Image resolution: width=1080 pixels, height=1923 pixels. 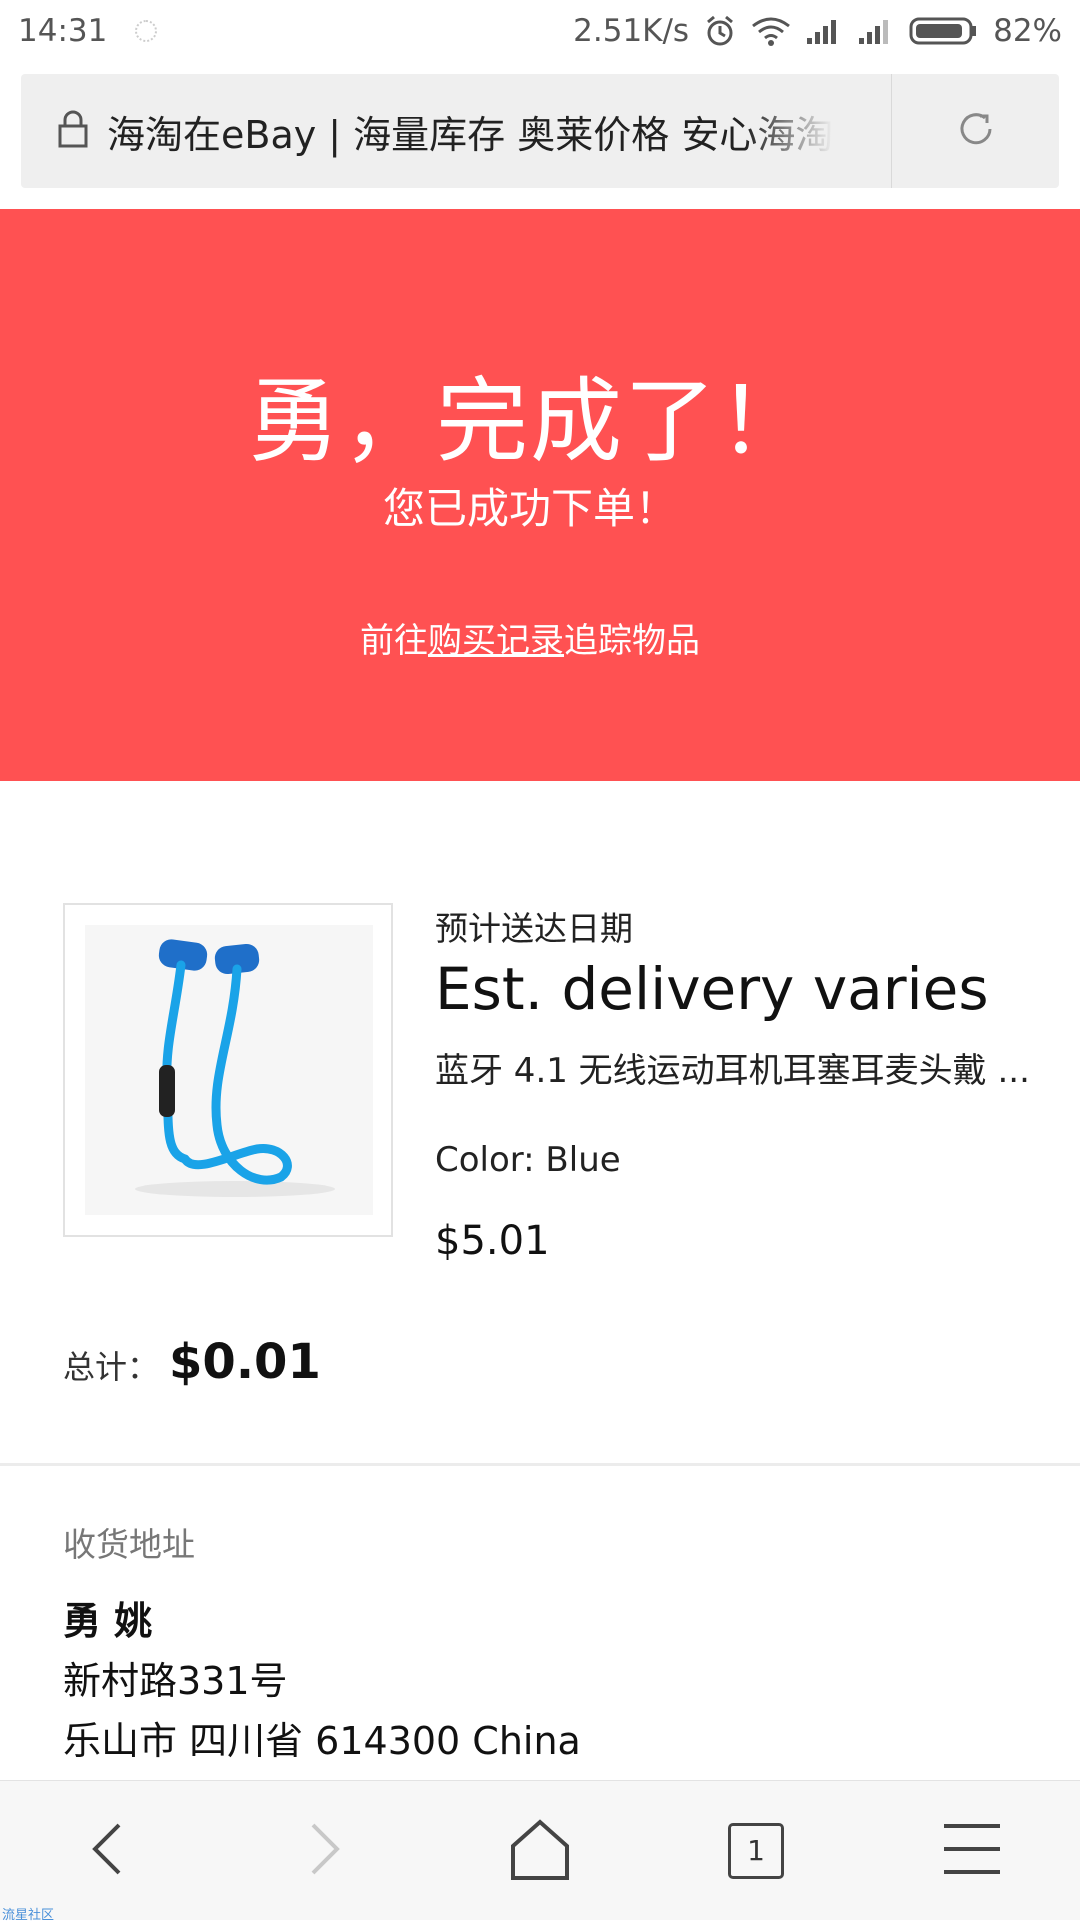 I want to click on network-speed: 2.51K/s, so click(x=631, y=31).